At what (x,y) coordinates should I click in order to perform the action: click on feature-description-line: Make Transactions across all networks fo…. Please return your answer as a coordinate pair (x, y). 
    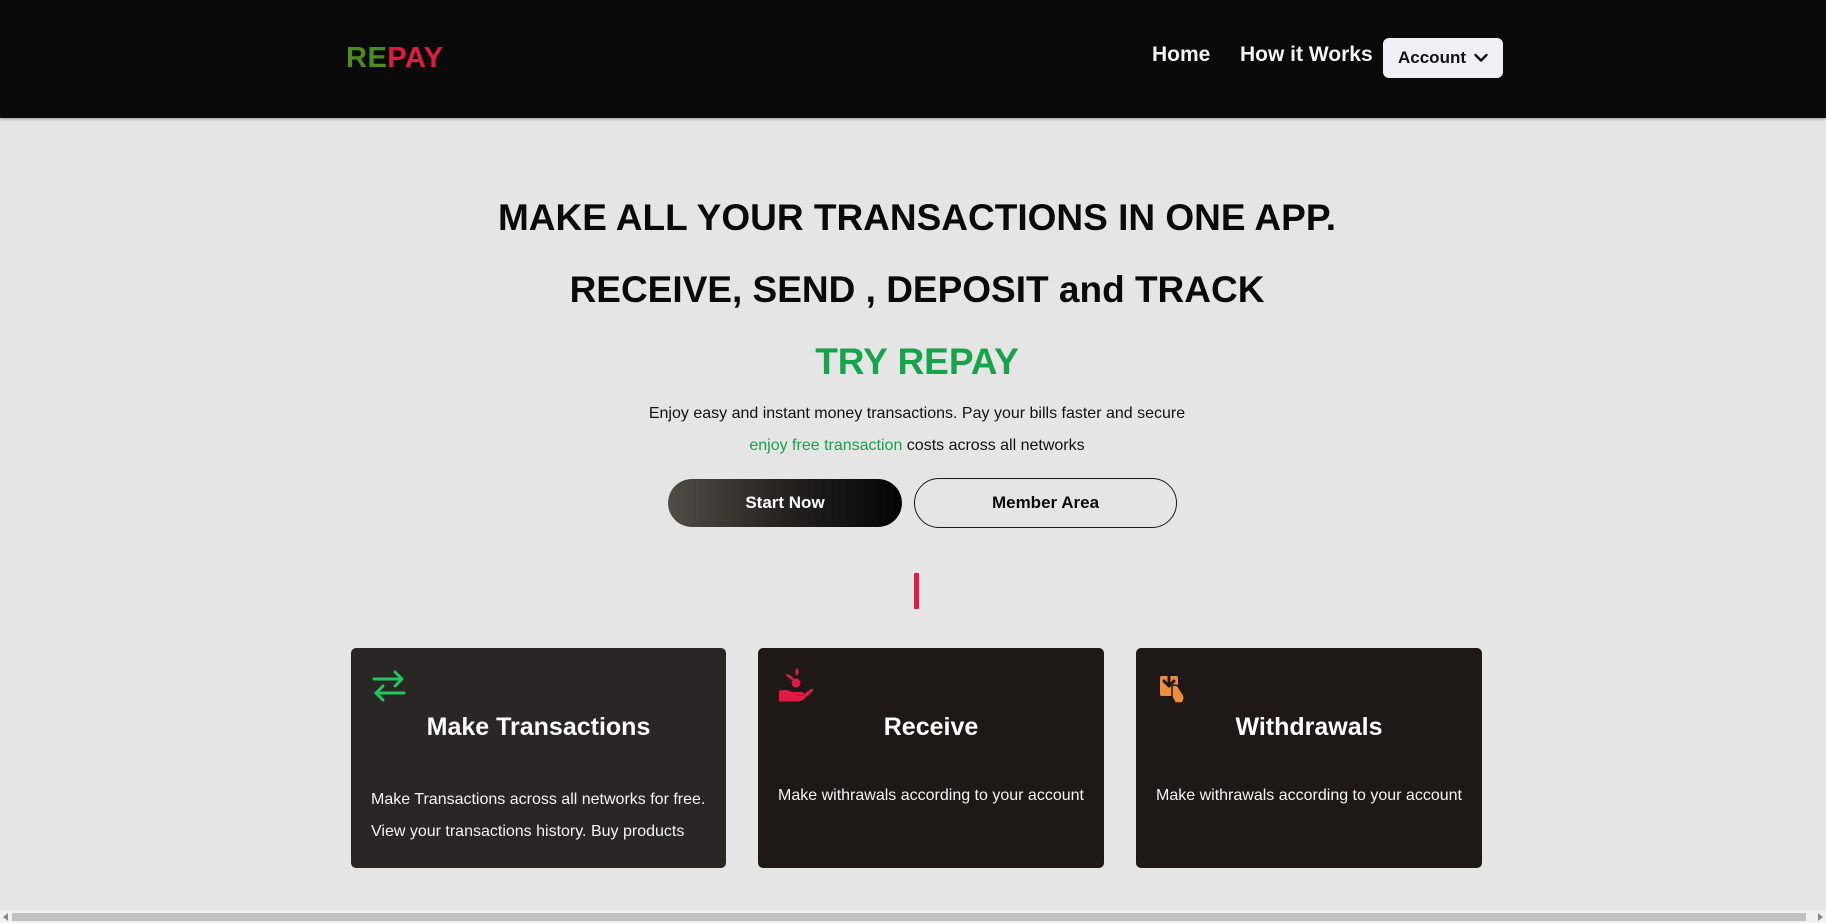
    Looking at the image, I should click on (538, 799).